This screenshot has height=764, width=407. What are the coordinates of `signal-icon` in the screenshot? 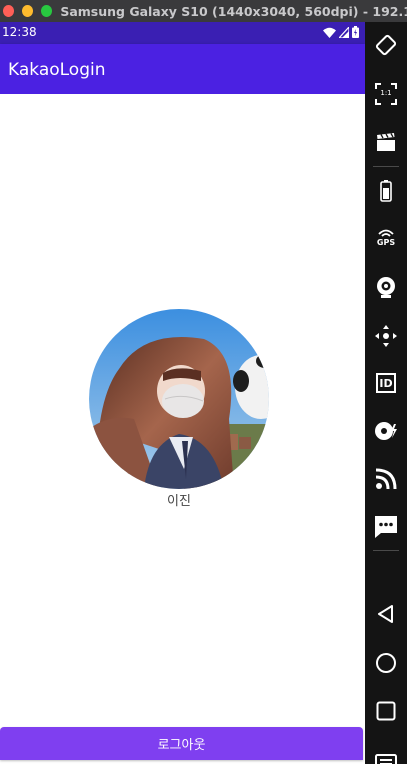 It's located at (344, 32).